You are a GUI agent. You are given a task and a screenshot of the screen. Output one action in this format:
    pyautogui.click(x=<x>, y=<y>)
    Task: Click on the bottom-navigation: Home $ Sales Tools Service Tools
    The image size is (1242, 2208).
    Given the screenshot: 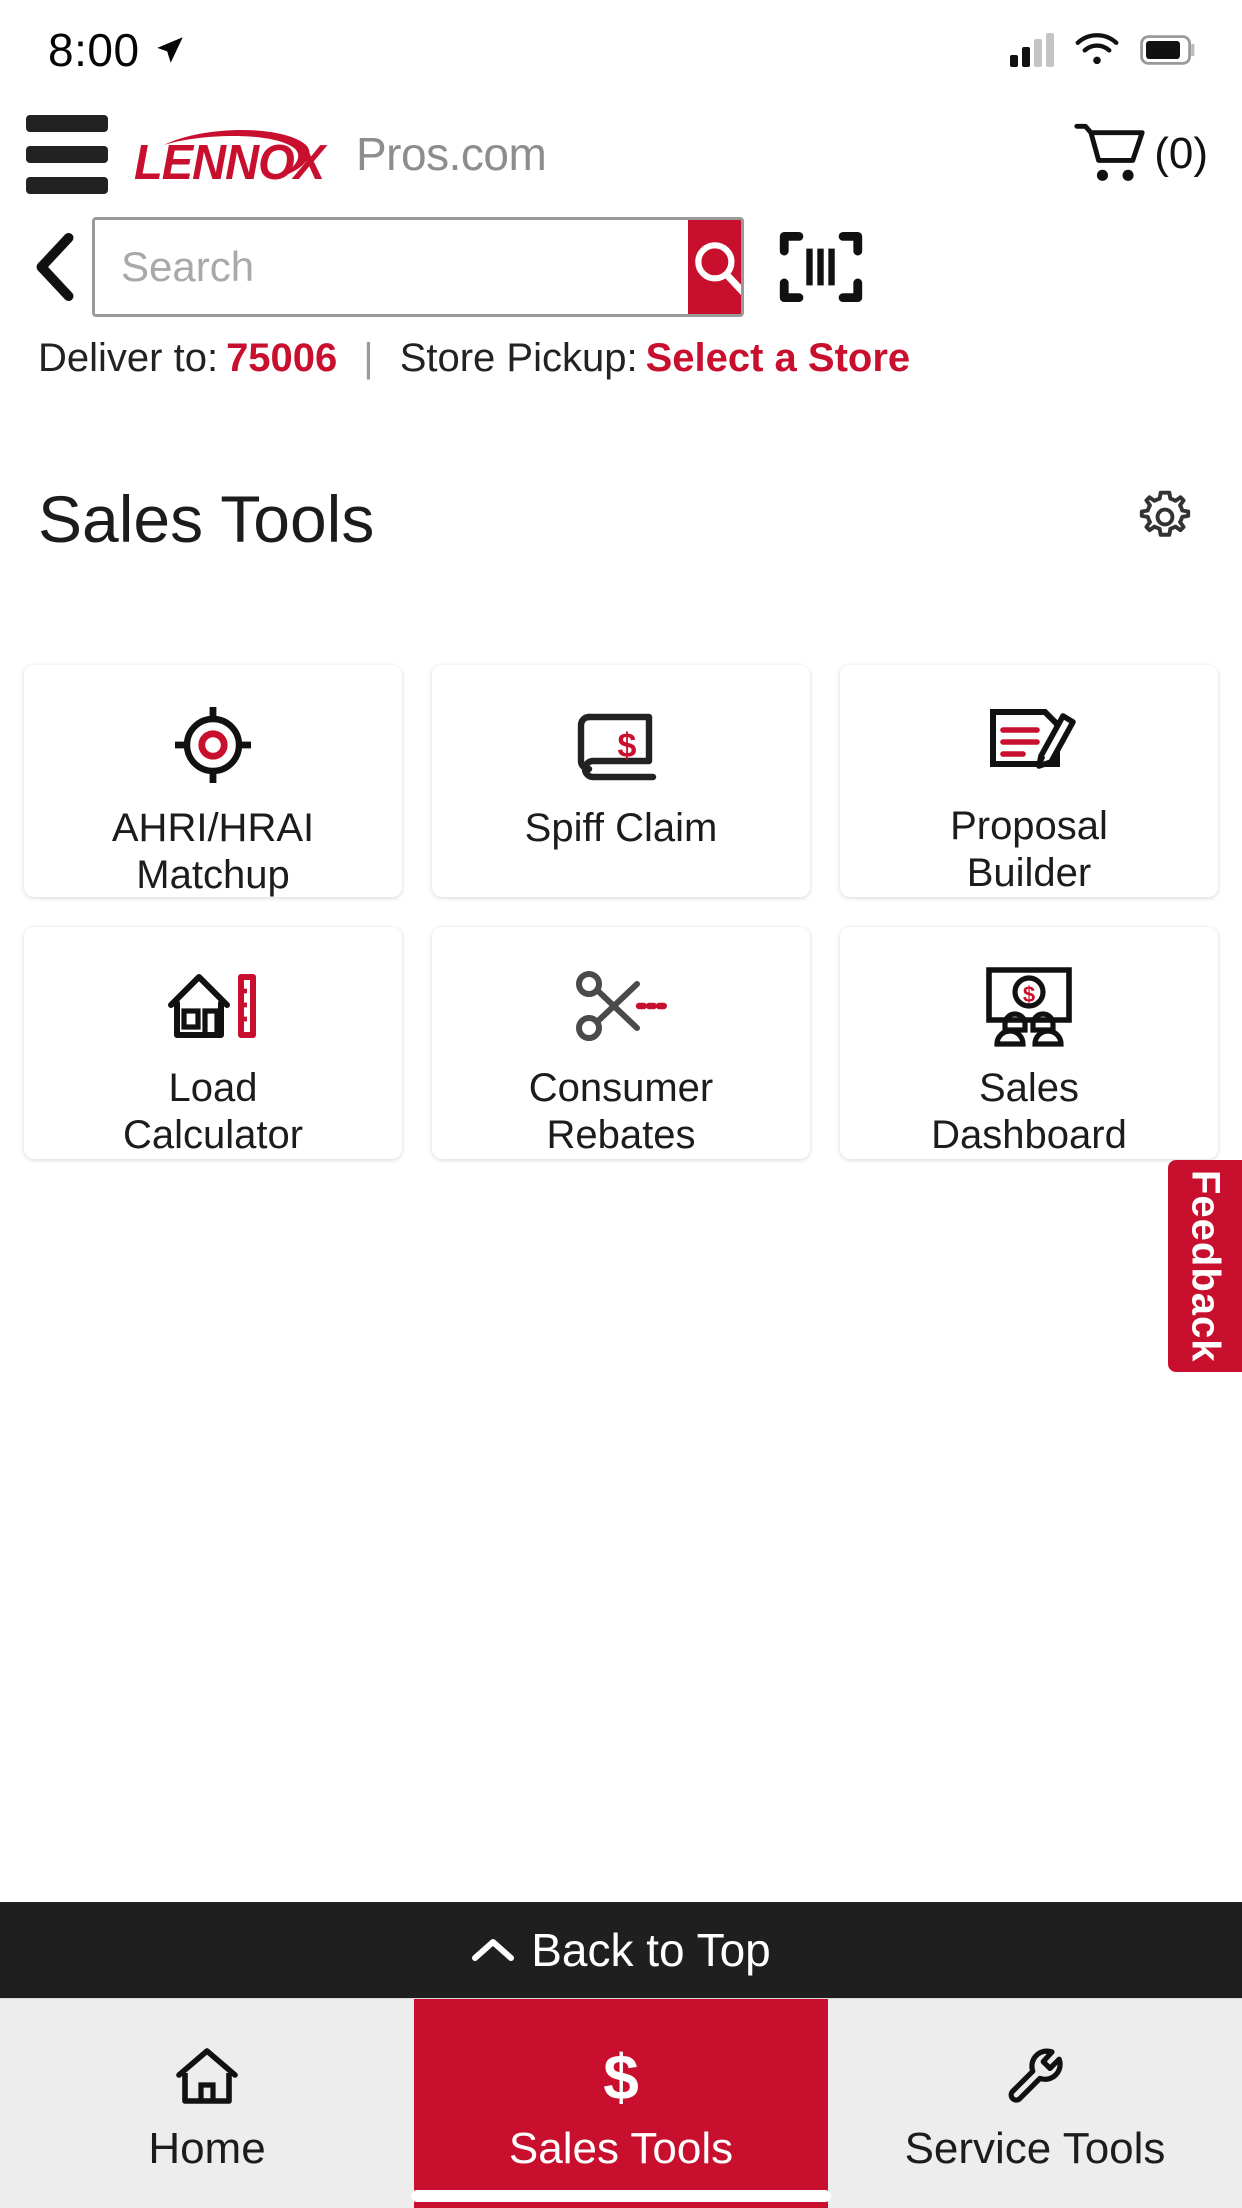 What is the action you would take?
    pyautogui.click(x=621, y=2103)
    